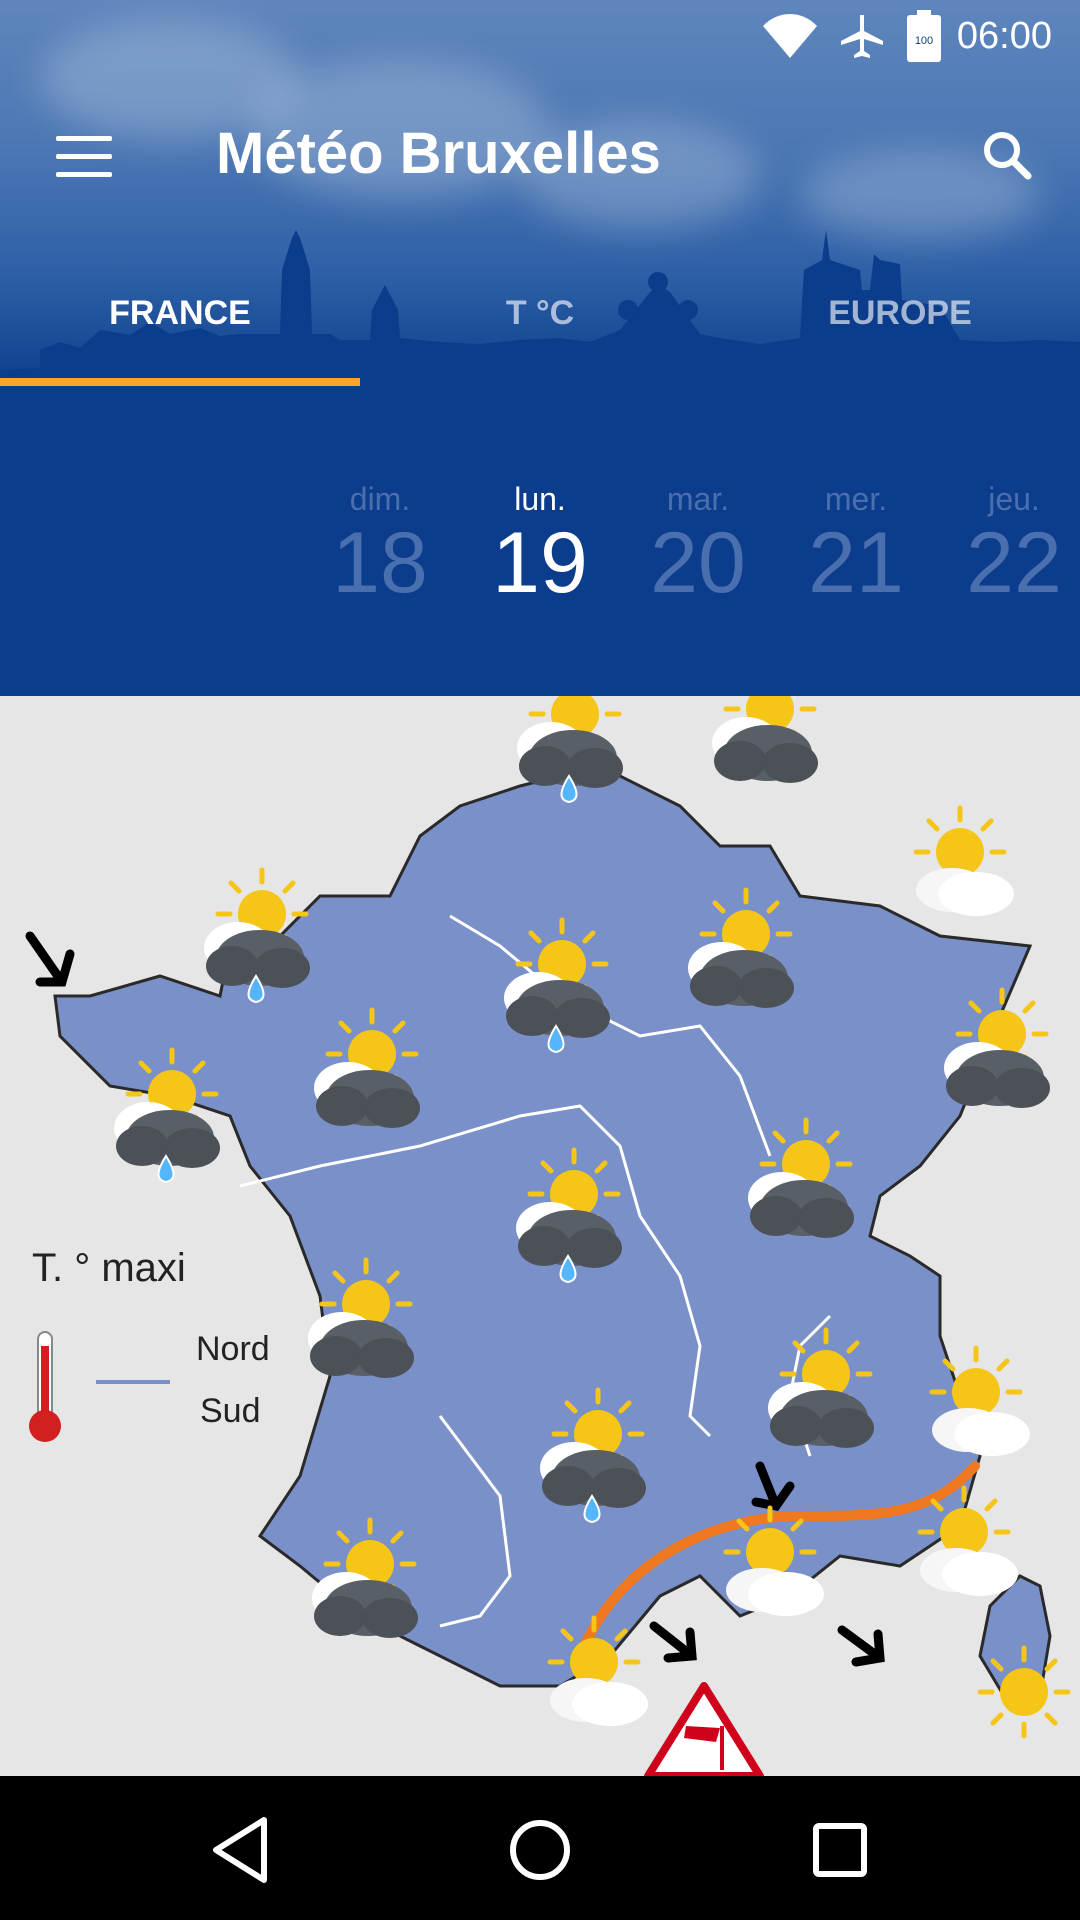  I want to click on tab-france: FRANCE, so click(180, 328).